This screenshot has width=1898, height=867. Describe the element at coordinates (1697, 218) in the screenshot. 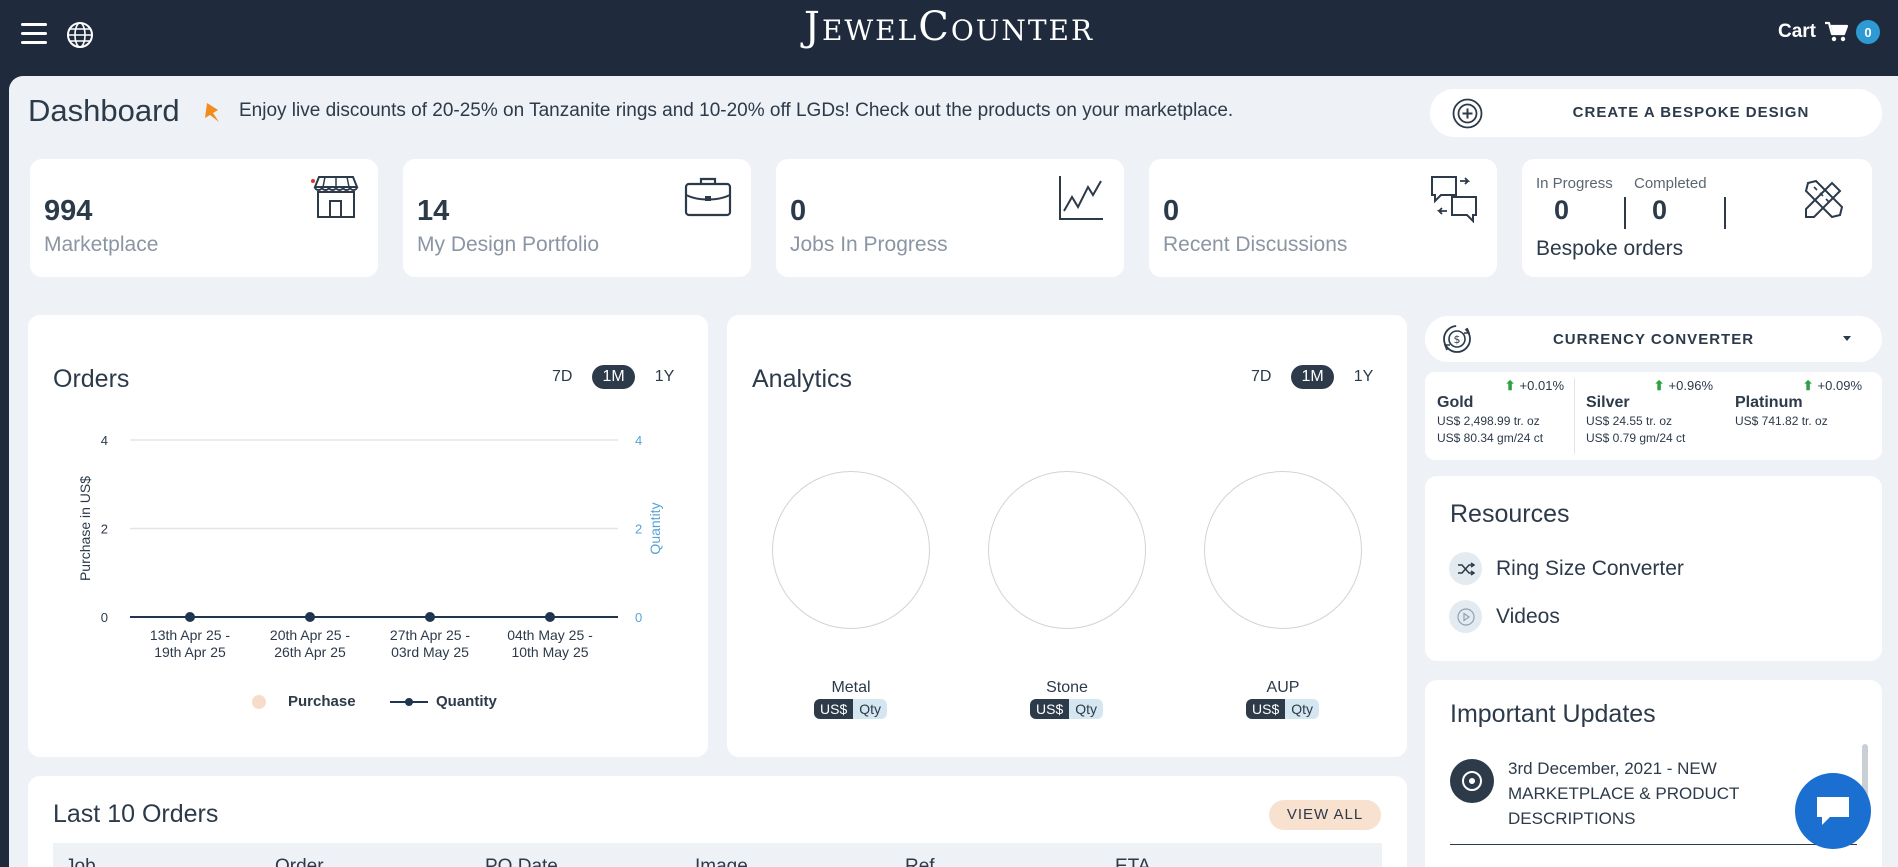

I see `stat-card-bespoke-orders: In Progress Completed 0 0 Bespoke orders` at that location.